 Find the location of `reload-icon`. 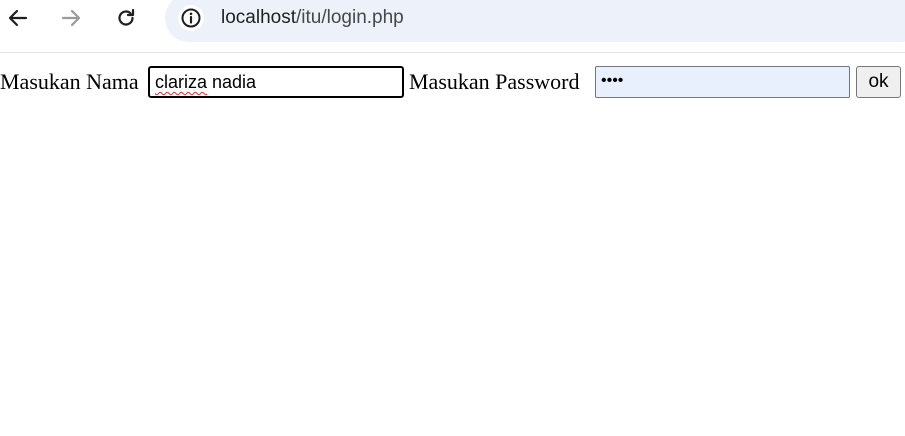

reload-icon is located at coordinates (126, 17).